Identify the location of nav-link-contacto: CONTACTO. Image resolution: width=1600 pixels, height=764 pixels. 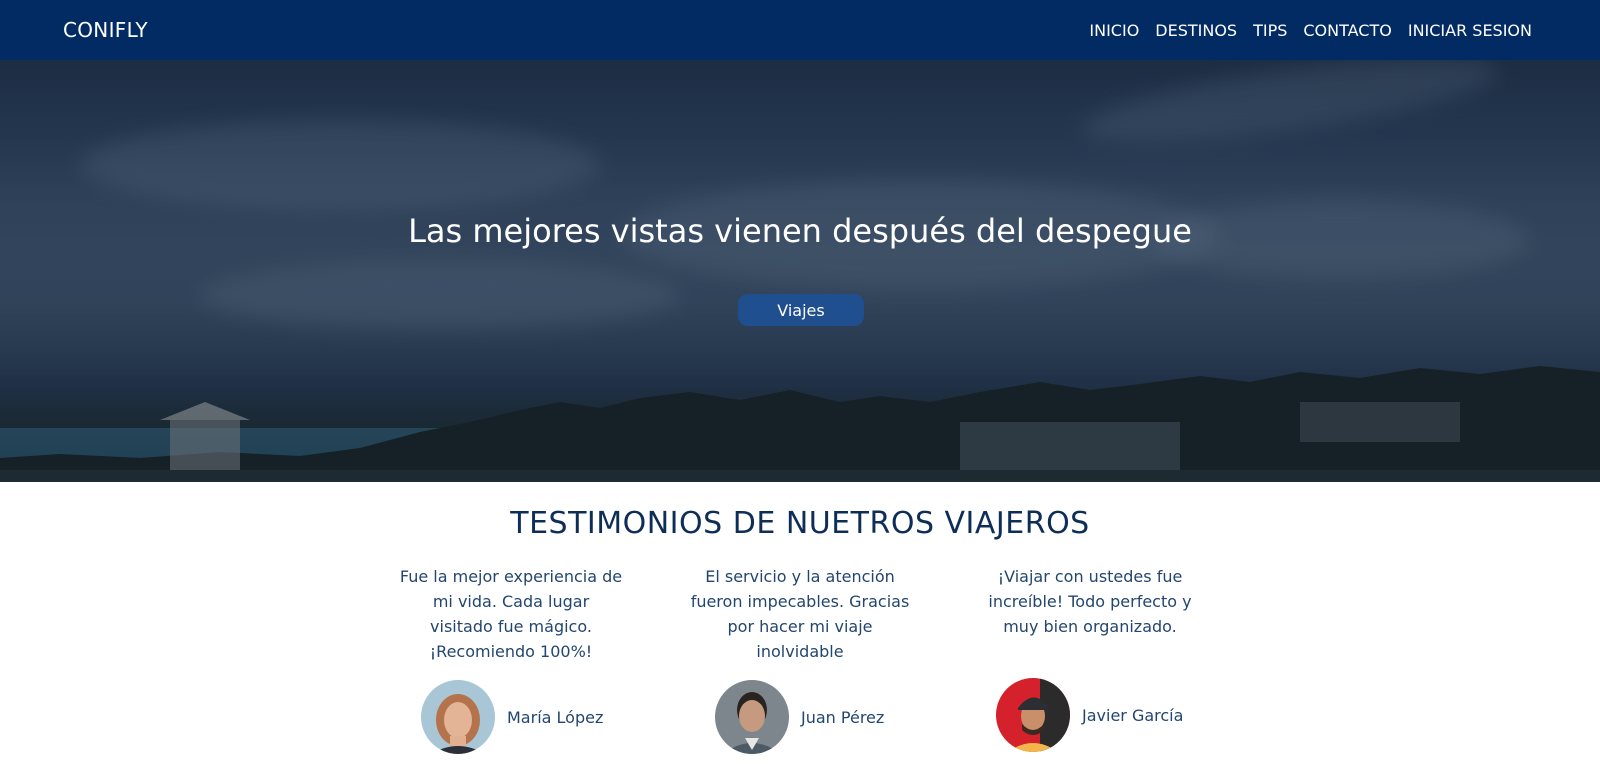
(1347, 30).